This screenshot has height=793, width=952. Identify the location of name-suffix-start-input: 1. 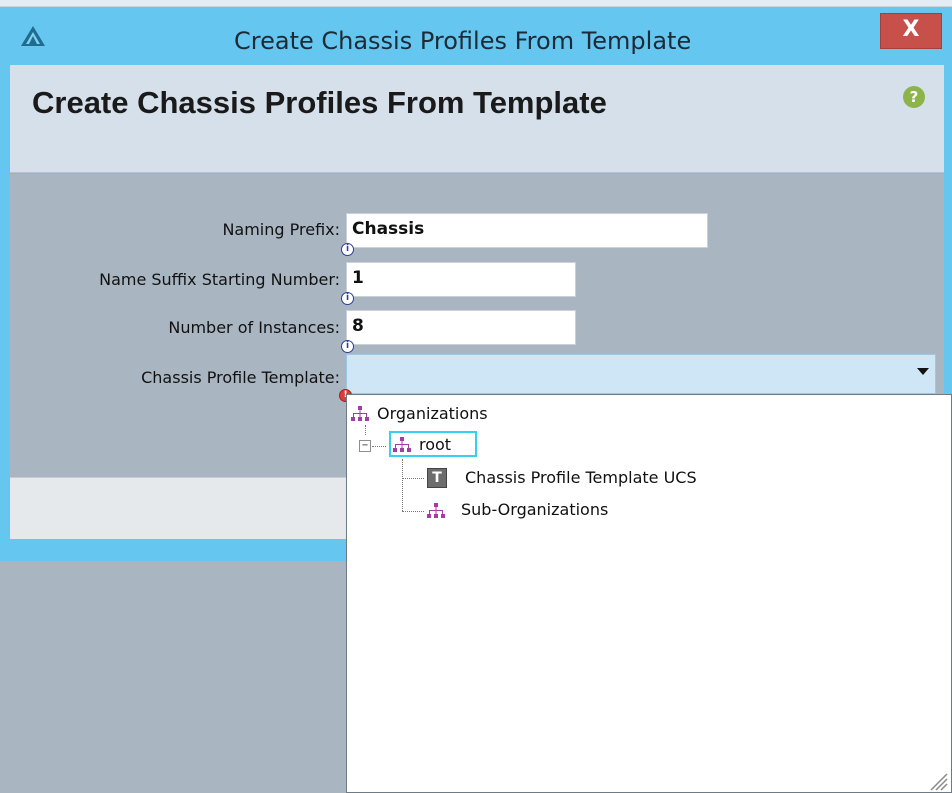
(461, 279).